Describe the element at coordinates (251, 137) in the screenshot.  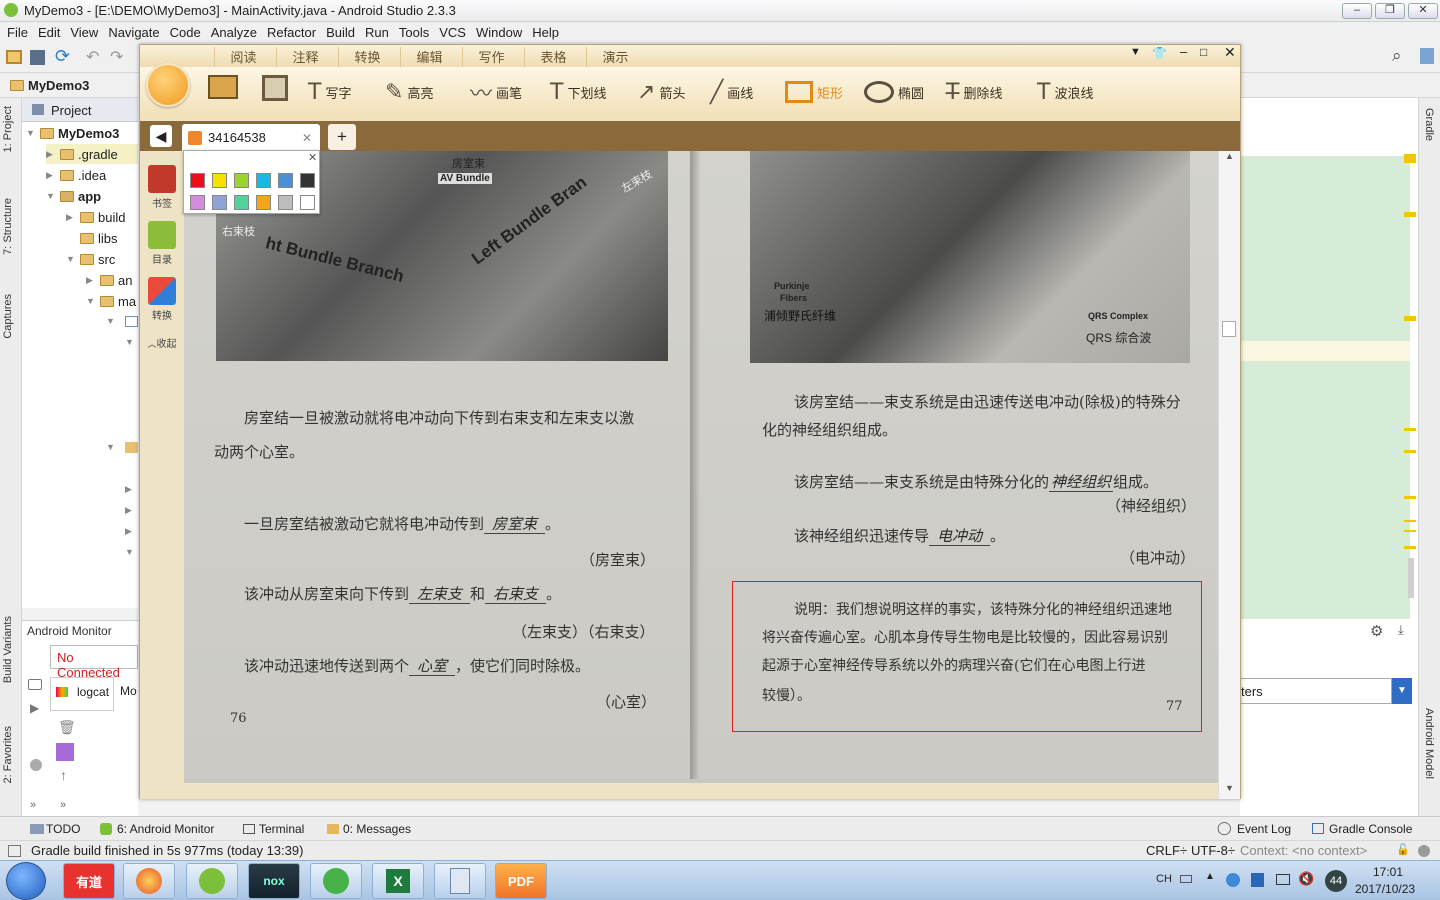
I see `document-tab: 34164538 ✕` at that location.